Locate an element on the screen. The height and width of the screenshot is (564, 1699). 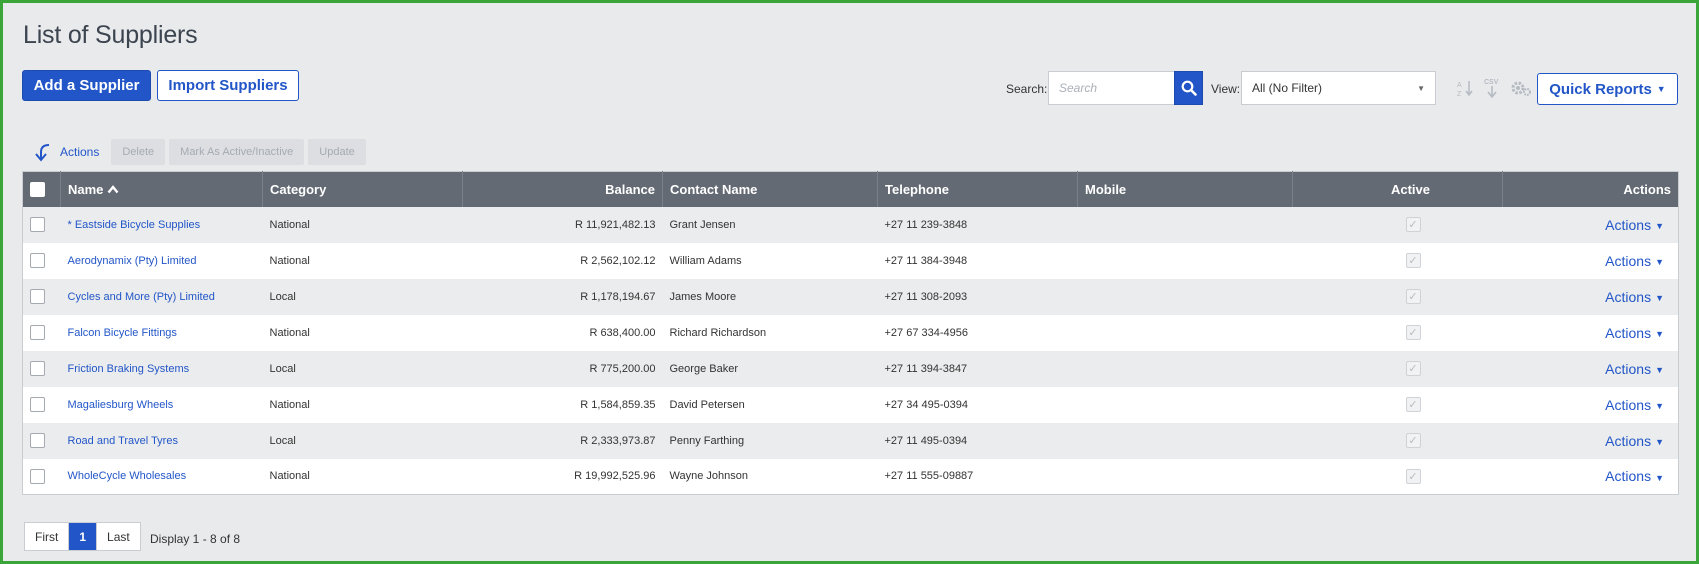
search-input is located at coordinates (1111, 88).